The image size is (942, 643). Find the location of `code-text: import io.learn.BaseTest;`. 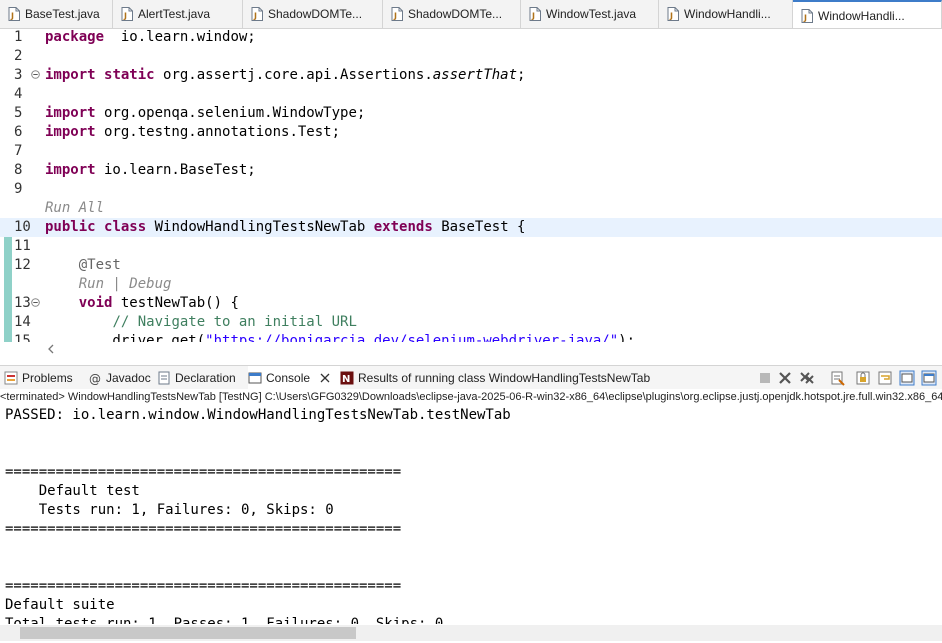

code-text: import io.learn.BaseTest; is located at coordinates (150, 170).